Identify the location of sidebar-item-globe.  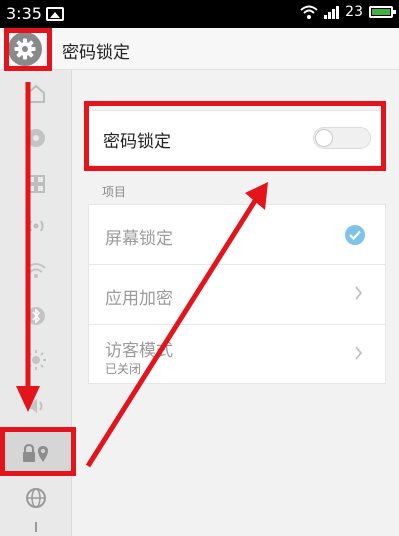
(36, 498).